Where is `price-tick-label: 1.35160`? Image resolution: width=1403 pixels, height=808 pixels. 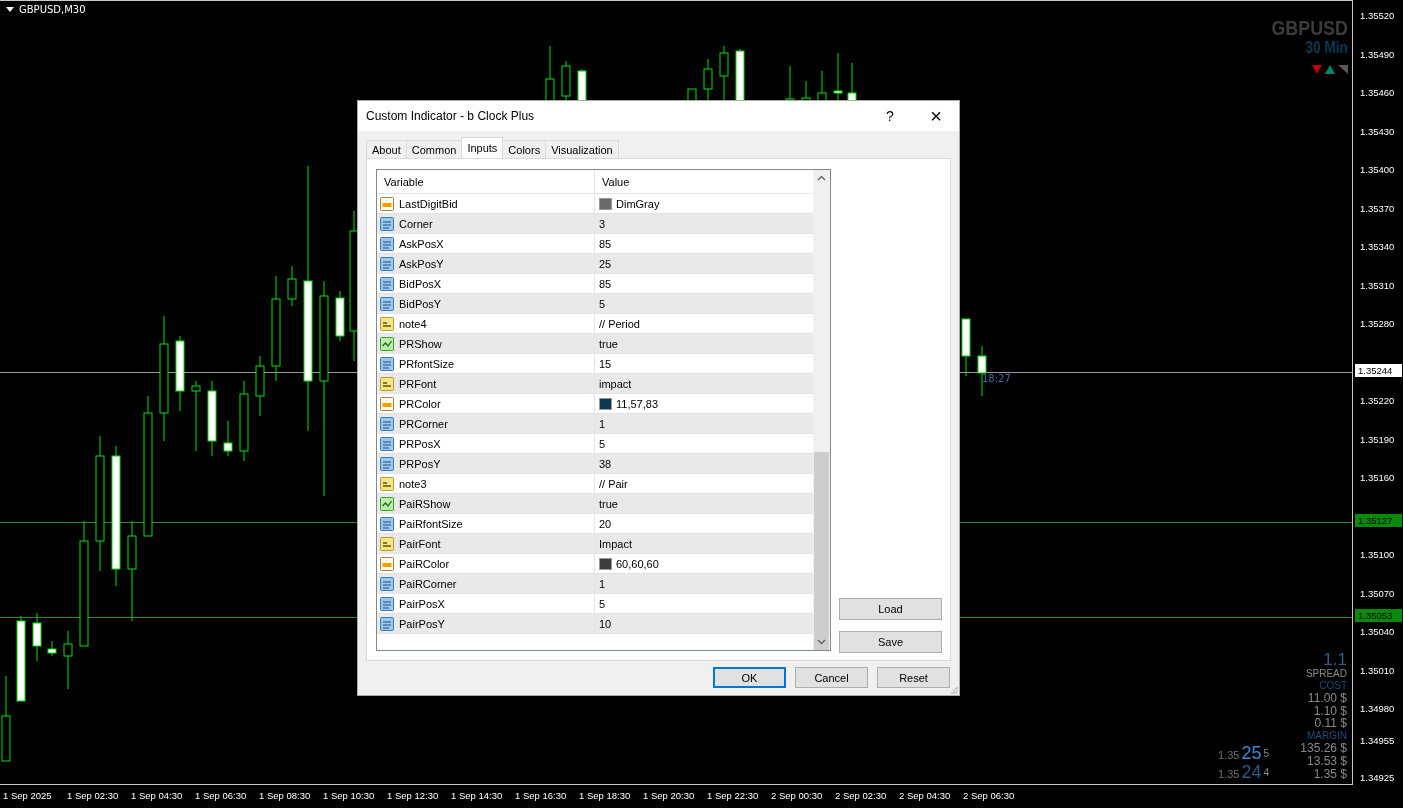
price-tick-label: 1.35160 is located at coordinates (1377, 478).